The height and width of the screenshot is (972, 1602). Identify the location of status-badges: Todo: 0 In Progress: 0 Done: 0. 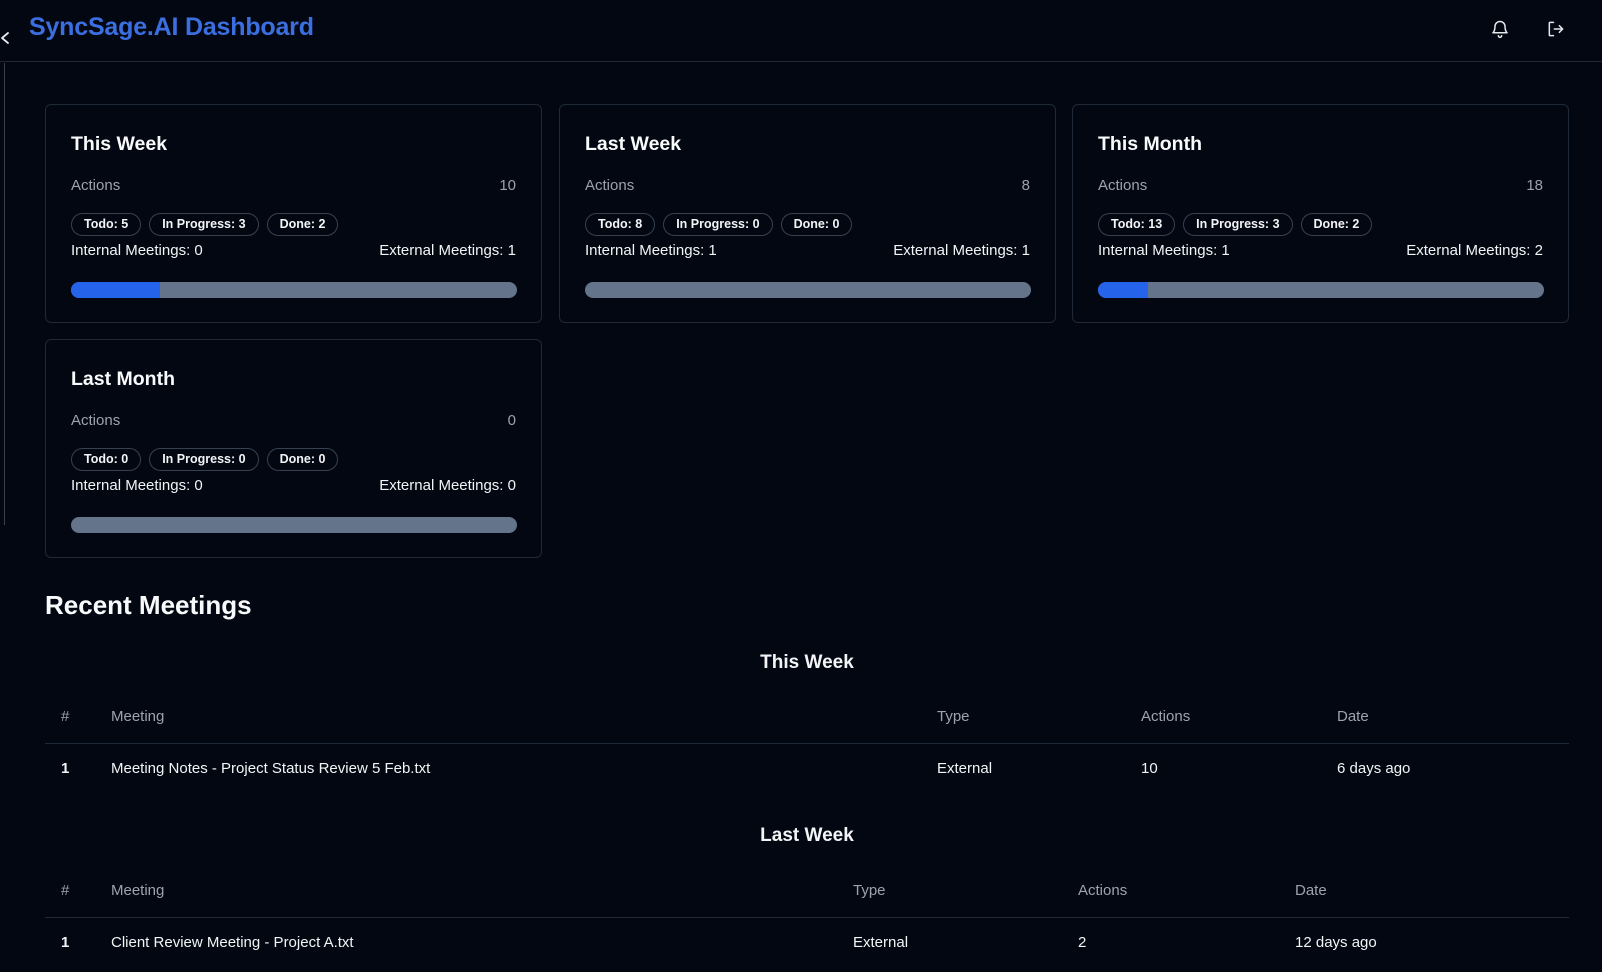
(205, 459).